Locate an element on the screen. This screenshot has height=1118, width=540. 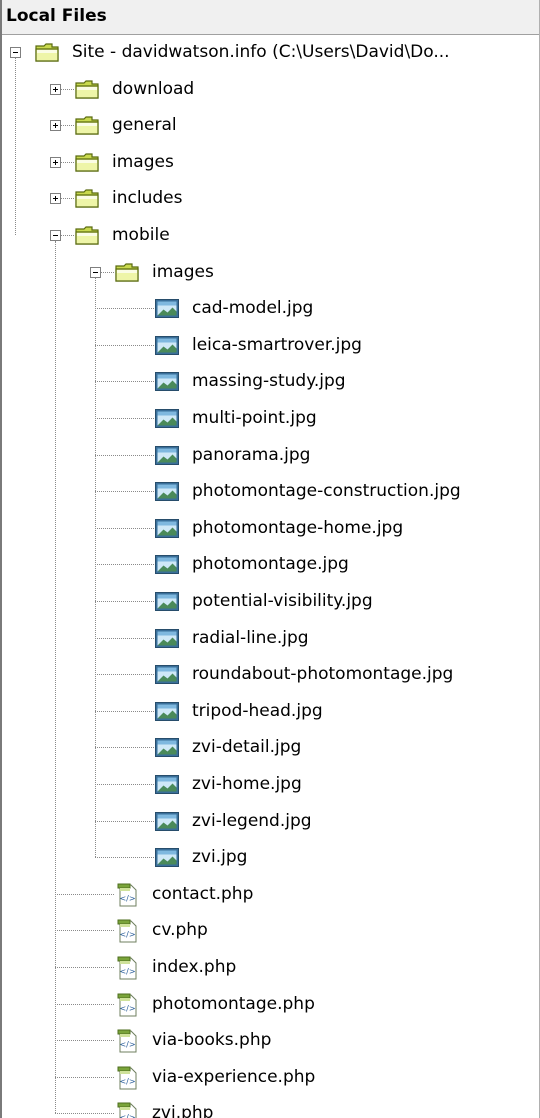
file-item-photomontage-php: </> photomontage.php is located at coordinates (270, 1004).